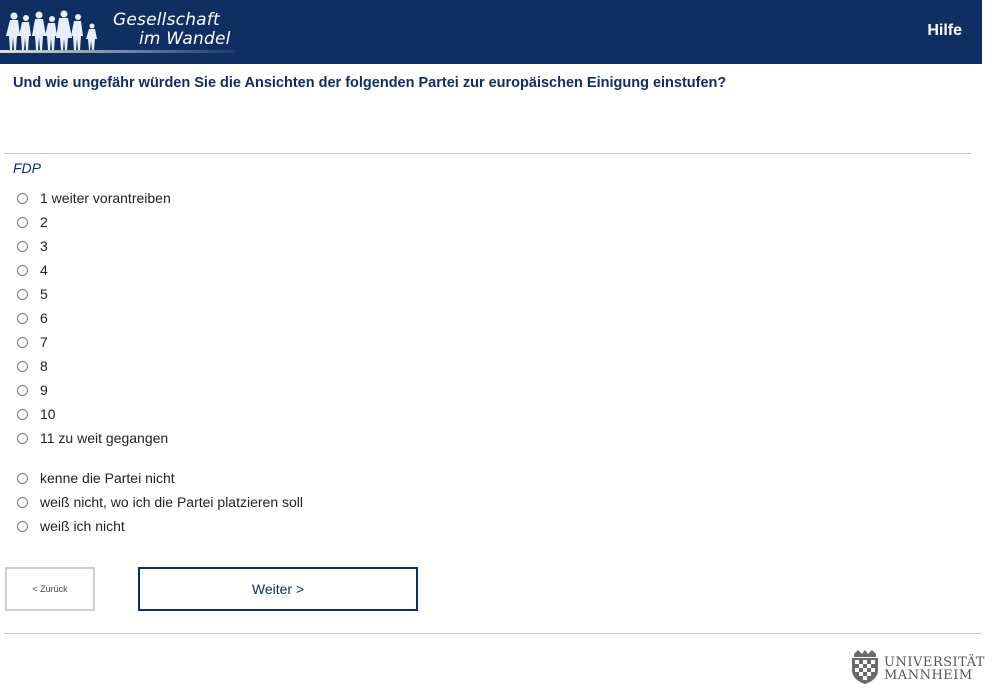 The width and height of the screenshot is (992, 693). Describe the element at coordinates (32, 390) in the screenshot. I see `option-9: 9` at that location.